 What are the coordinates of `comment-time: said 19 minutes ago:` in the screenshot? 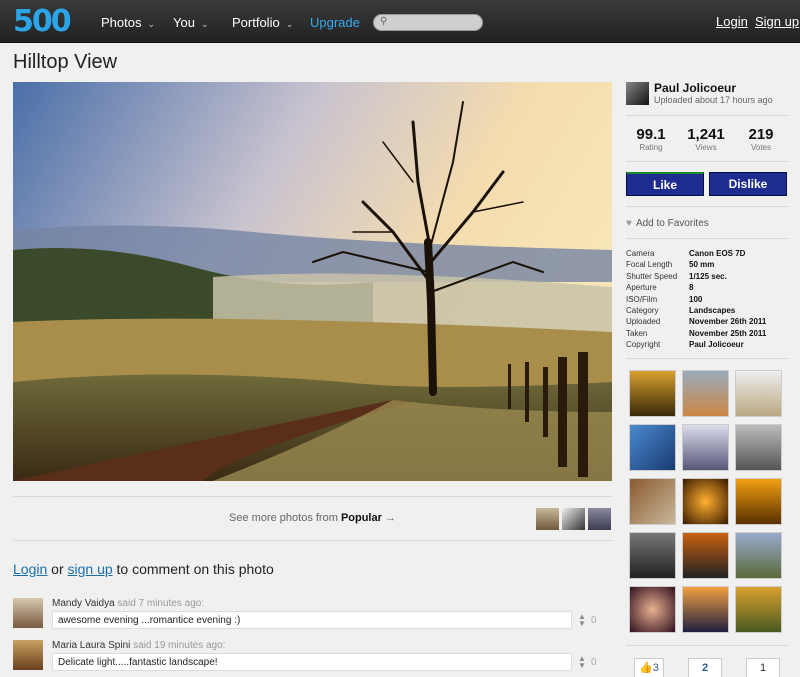 It's located at (178, 645).